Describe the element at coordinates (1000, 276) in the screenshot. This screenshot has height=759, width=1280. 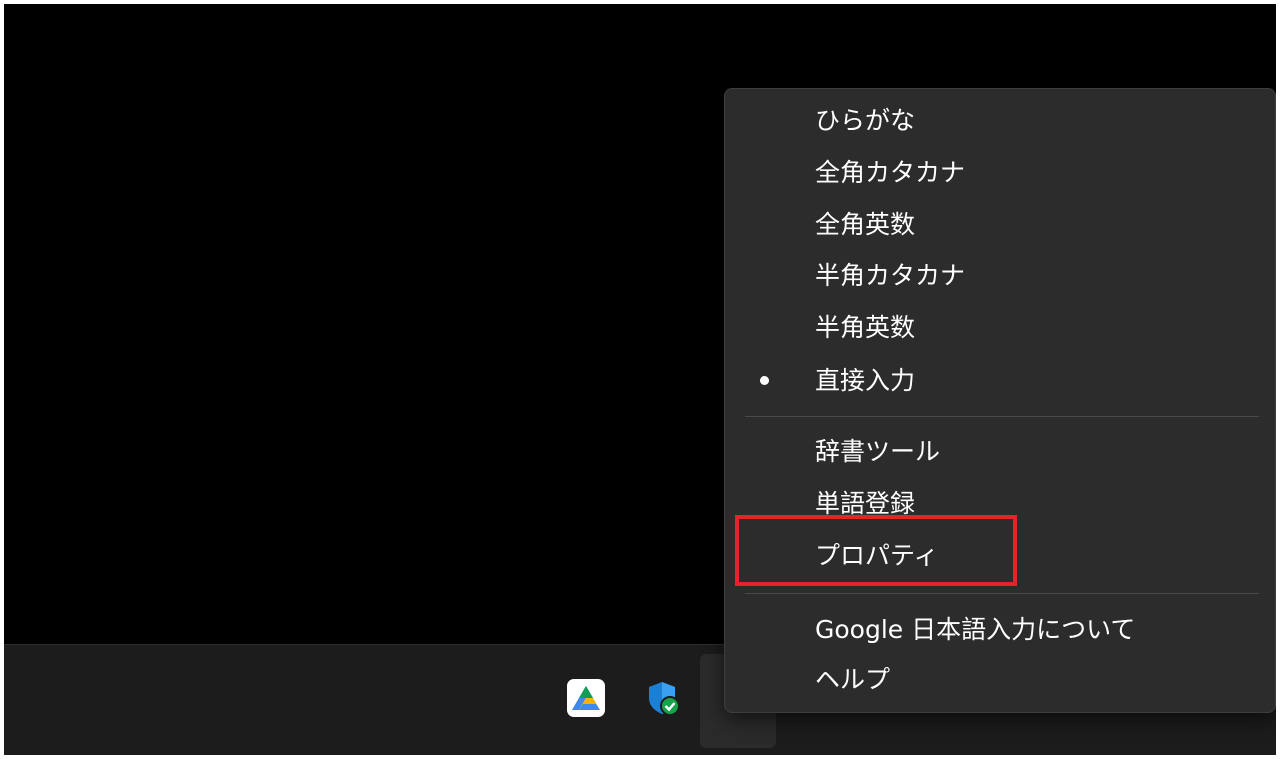
I see `menu-item-halfwidth-katakana: 半角カタカナ` at that location.